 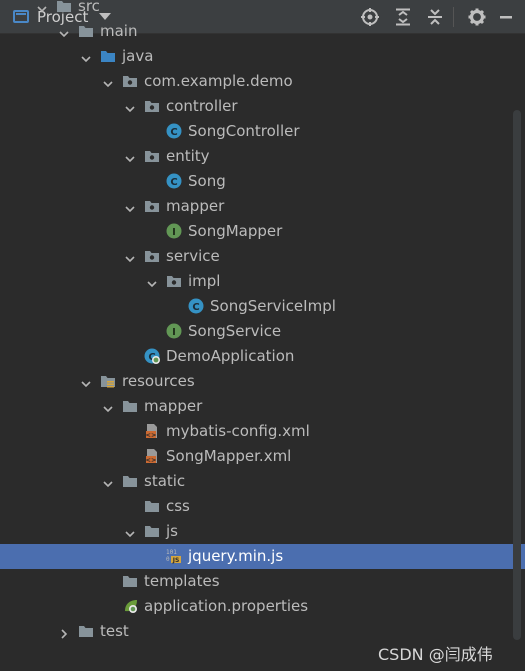 What do you see at coordinates (262, 581) in the screenshot?
I see `tree-row: templates` at bounding box center [262, 581].